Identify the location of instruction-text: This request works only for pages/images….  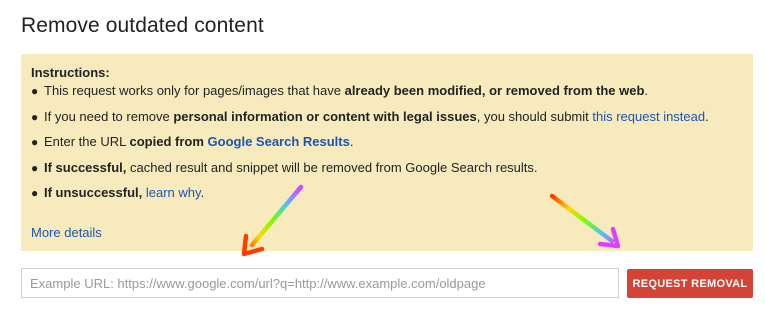
(194, 90).